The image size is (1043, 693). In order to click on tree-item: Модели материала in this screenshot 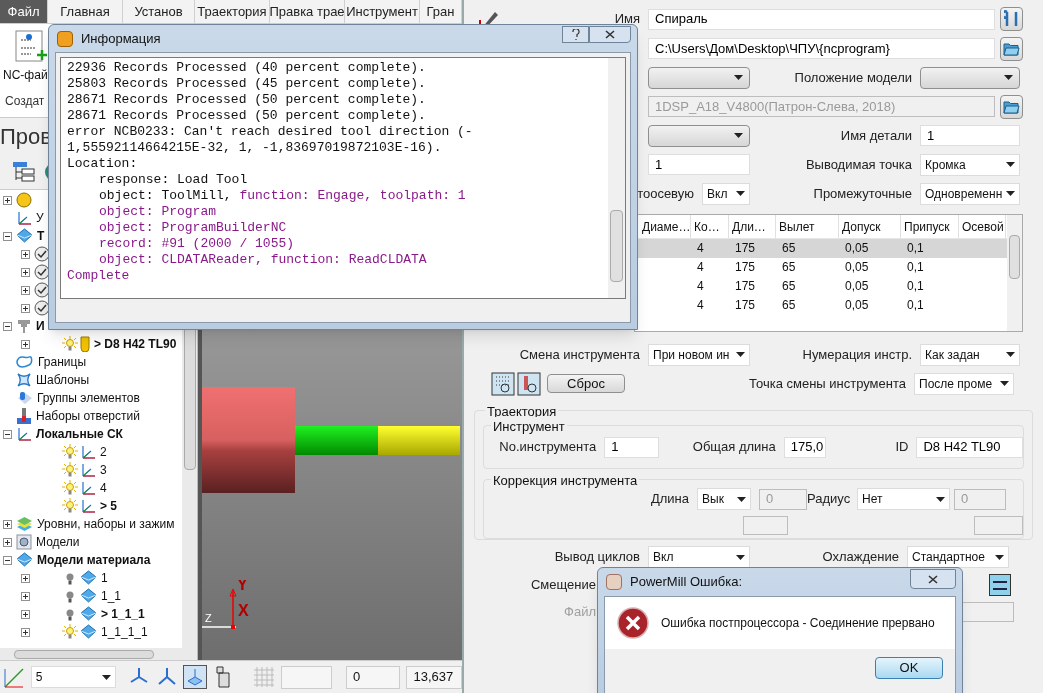, I will do `click(75, 560)`.